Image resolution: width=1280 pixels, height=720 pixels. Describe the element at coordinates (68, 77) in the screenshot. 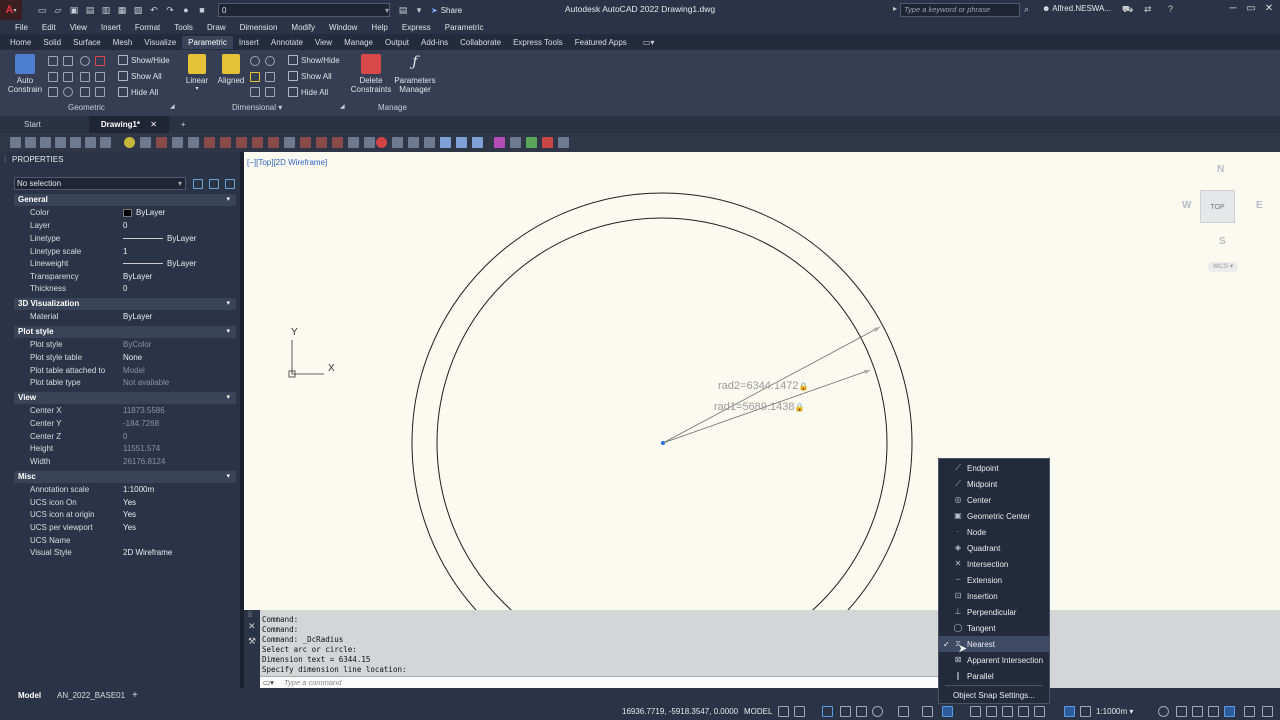

I see `perpendicular-icon` at that location.